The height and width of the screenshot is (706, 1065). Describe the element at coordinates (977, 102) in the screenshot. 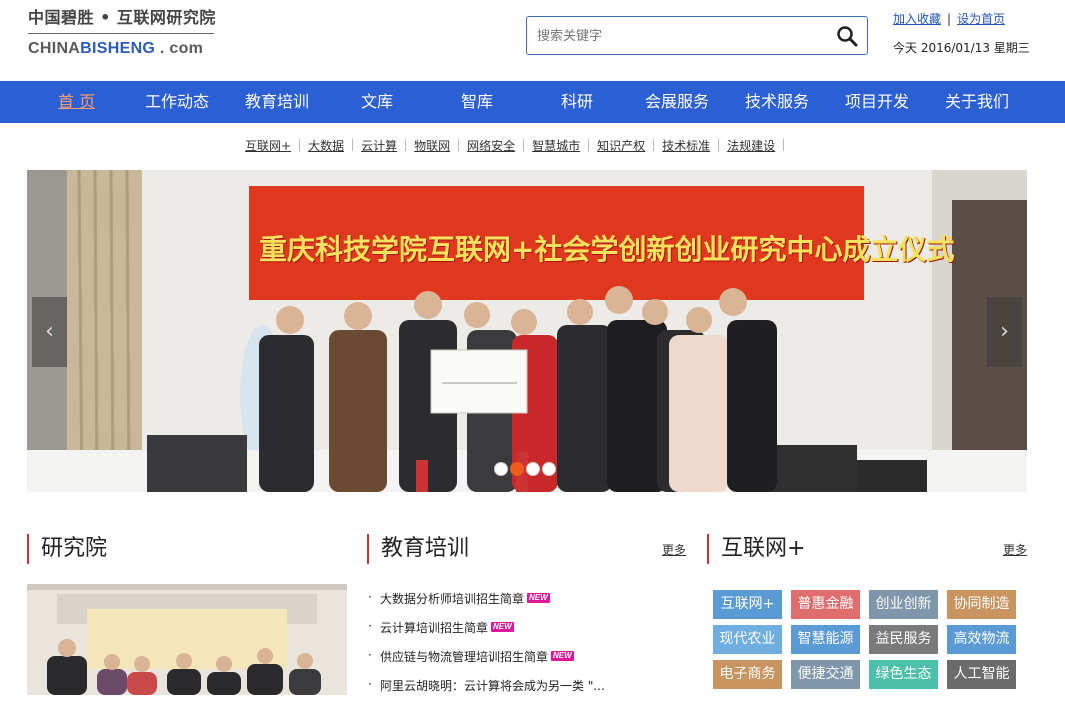

I see `nav-item-about-us: 关于我们` at that location.